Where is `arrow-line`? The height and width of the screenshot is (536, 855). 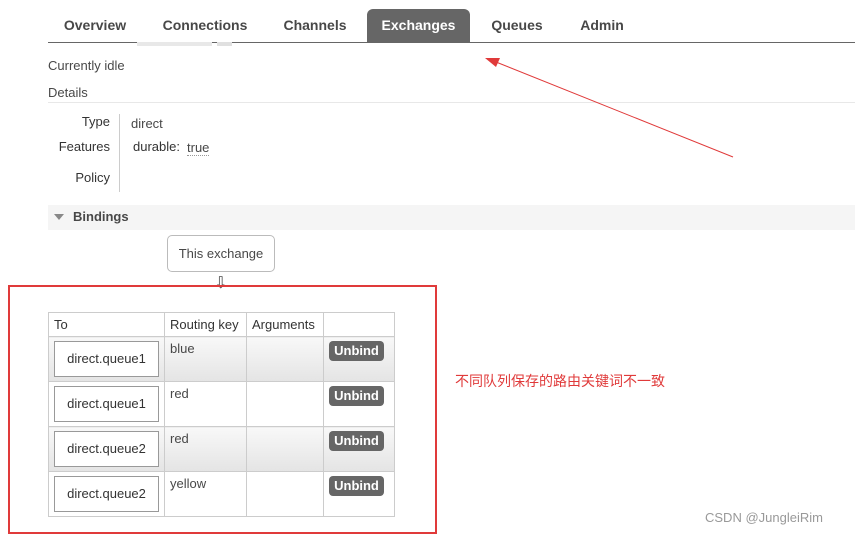 arrow-line is located at coordinates (614, 109).